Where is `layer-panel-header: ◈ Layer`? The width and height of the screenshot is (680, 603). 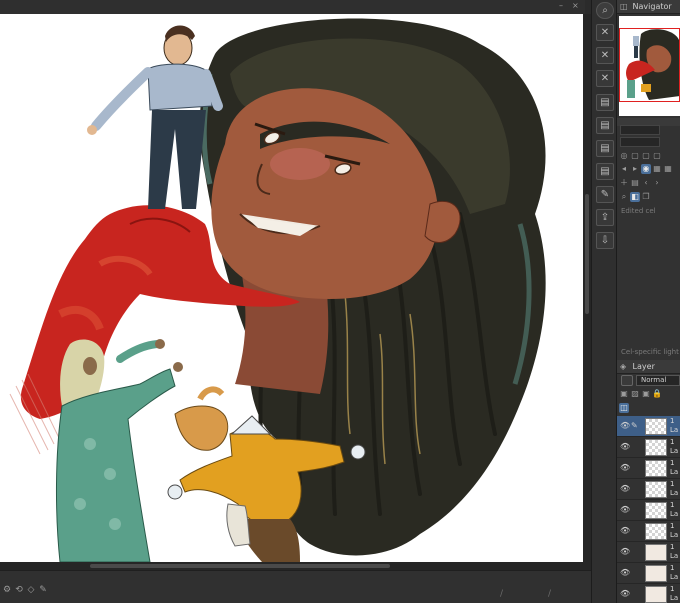
layer-panel-header: ◈ Layer is located at coordinates (648, 367).